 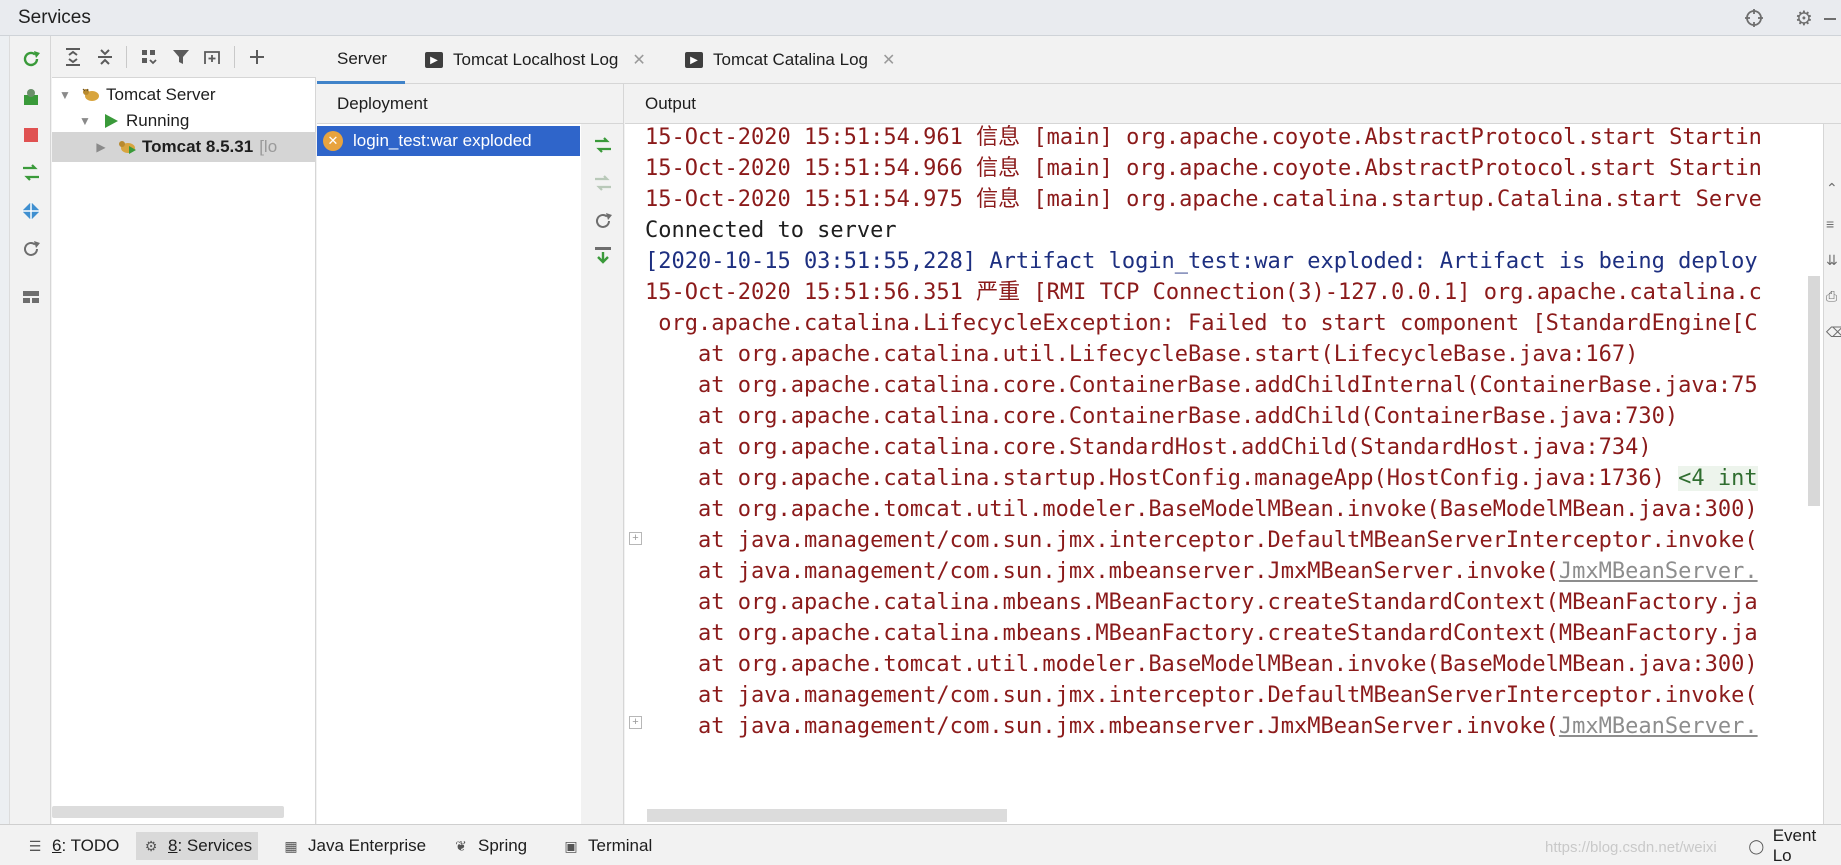 I want to click on filter-icon, so click(x=181, y=57).